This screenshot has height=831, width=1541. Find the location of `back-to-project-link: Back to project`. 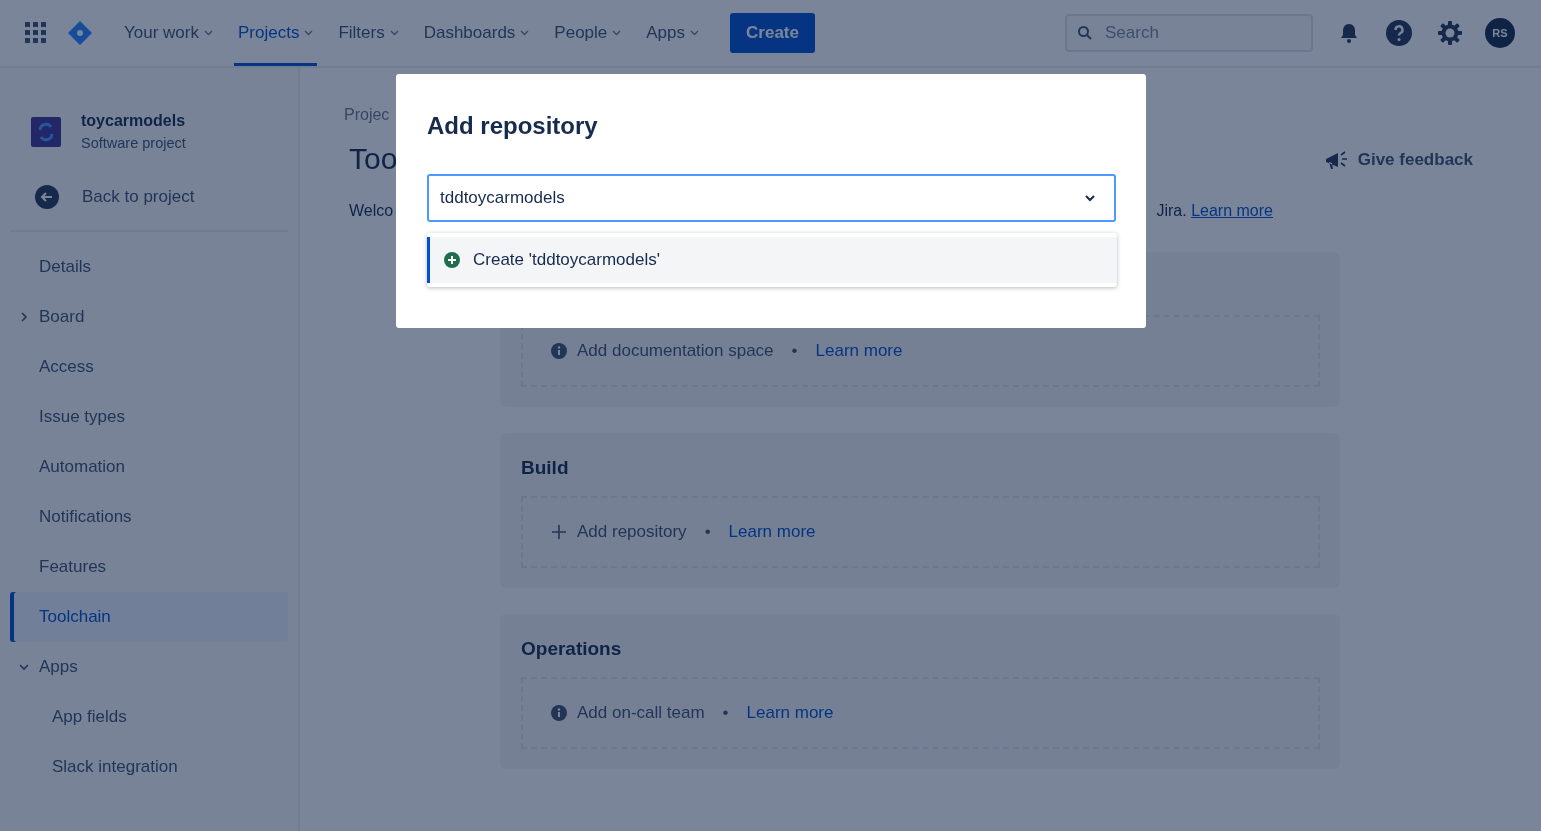

back-to-project-link: Back to project is located at coordinates (149, 180).